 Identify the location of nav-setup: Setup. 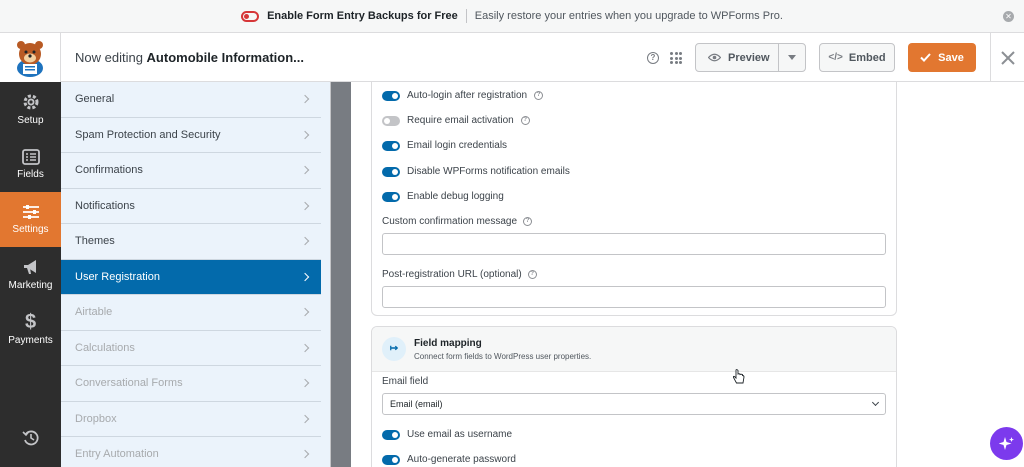
(30, 109).